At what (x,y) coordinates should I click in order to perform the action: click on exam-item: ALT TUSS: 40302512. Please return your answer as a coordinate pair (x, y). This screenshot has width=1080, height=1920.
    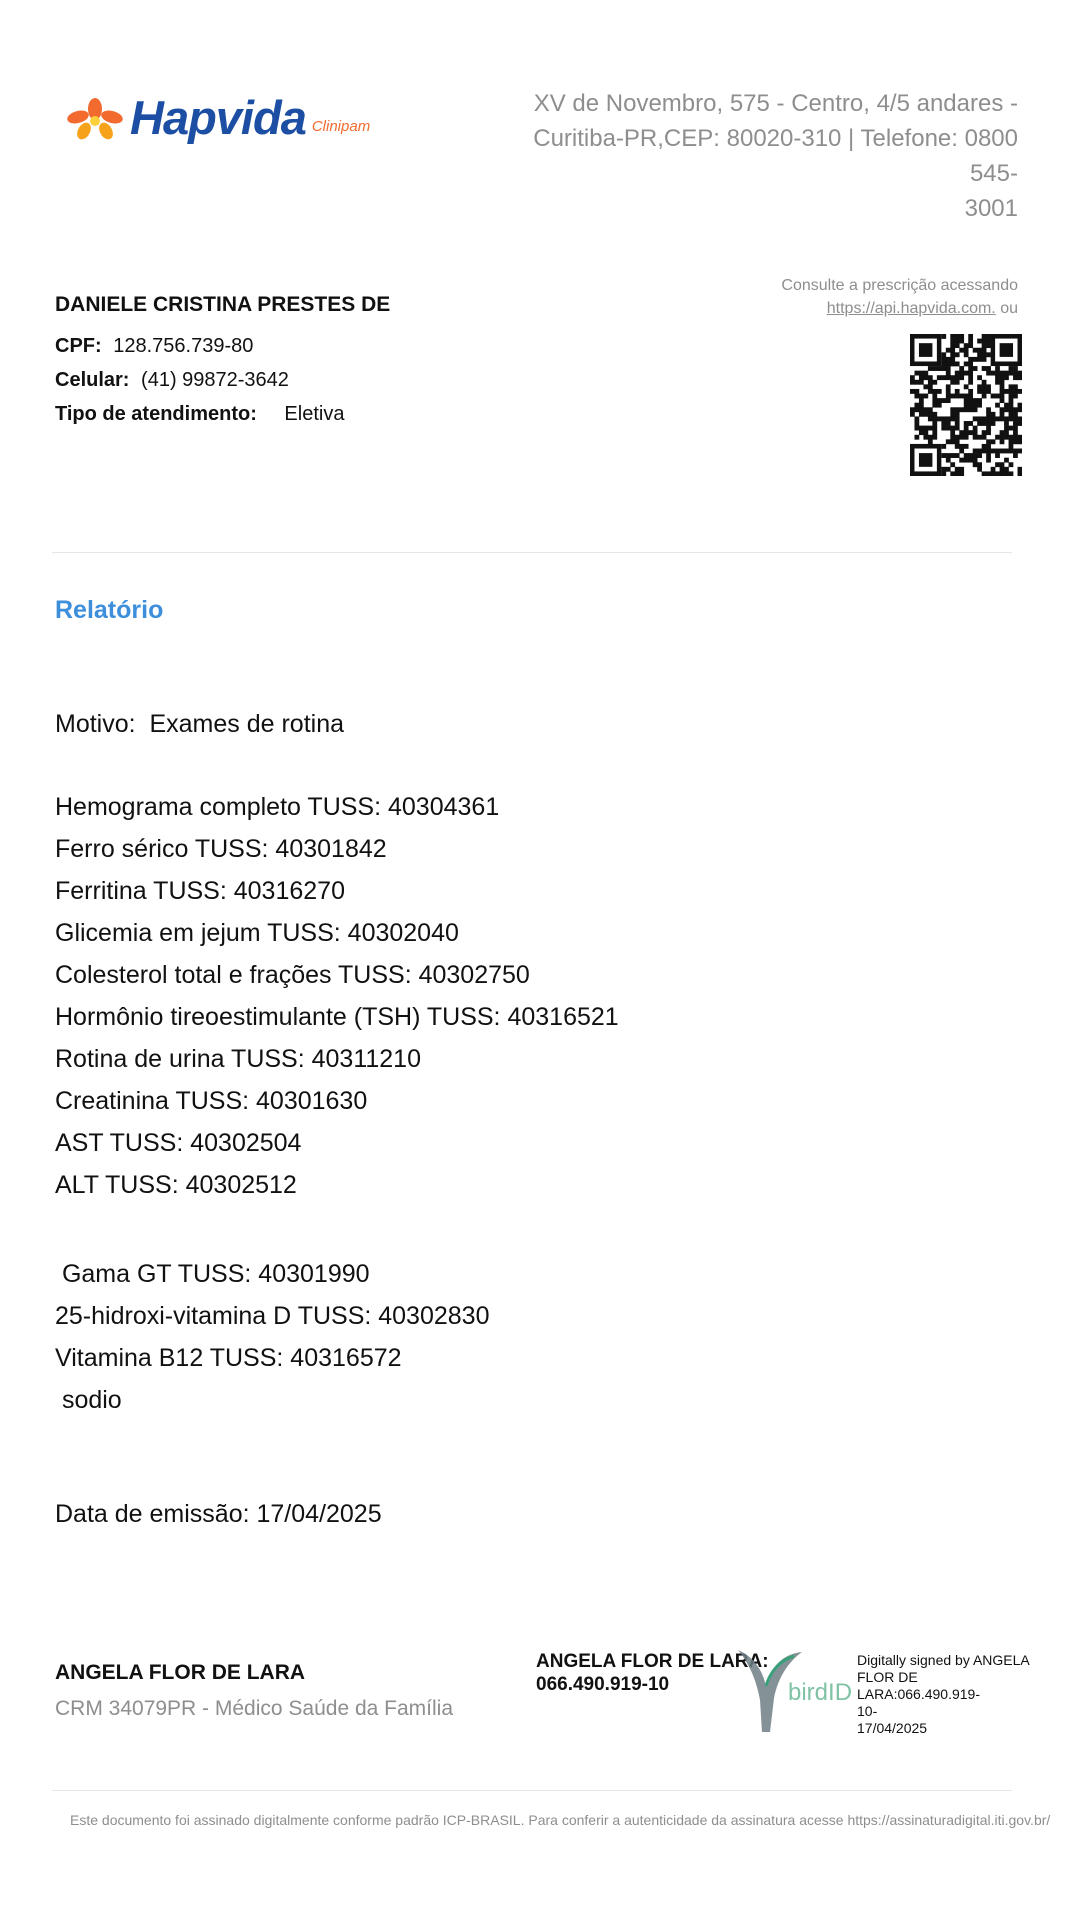
    Looking at the image, I should click on (176, 1185).